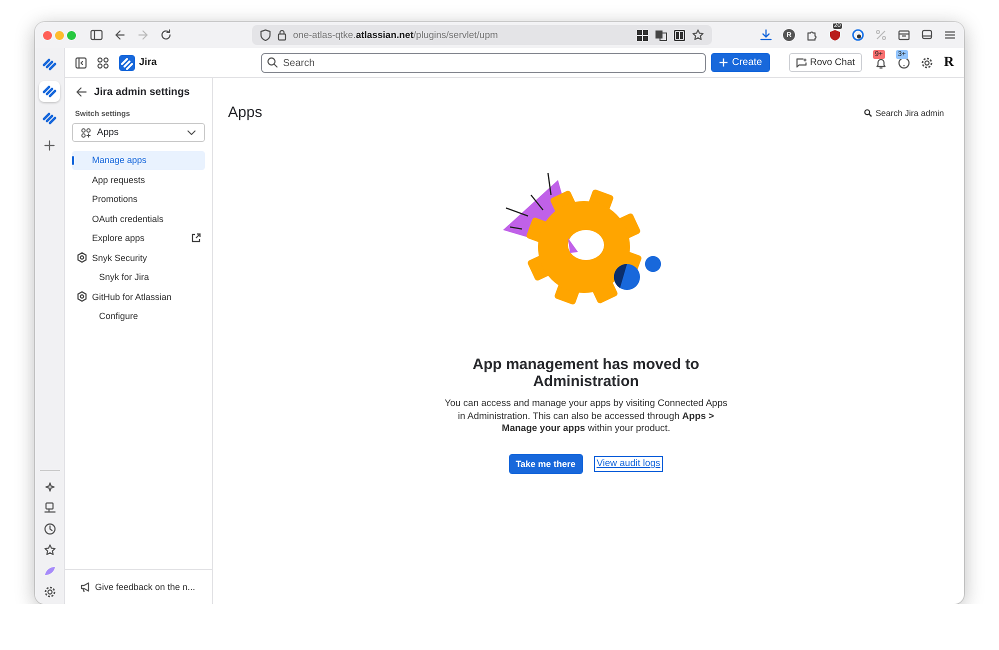  I want to click on address-bar: one-atlas-qtke.atlassian.net/plugins/servlet/upm, so click(482, 35).